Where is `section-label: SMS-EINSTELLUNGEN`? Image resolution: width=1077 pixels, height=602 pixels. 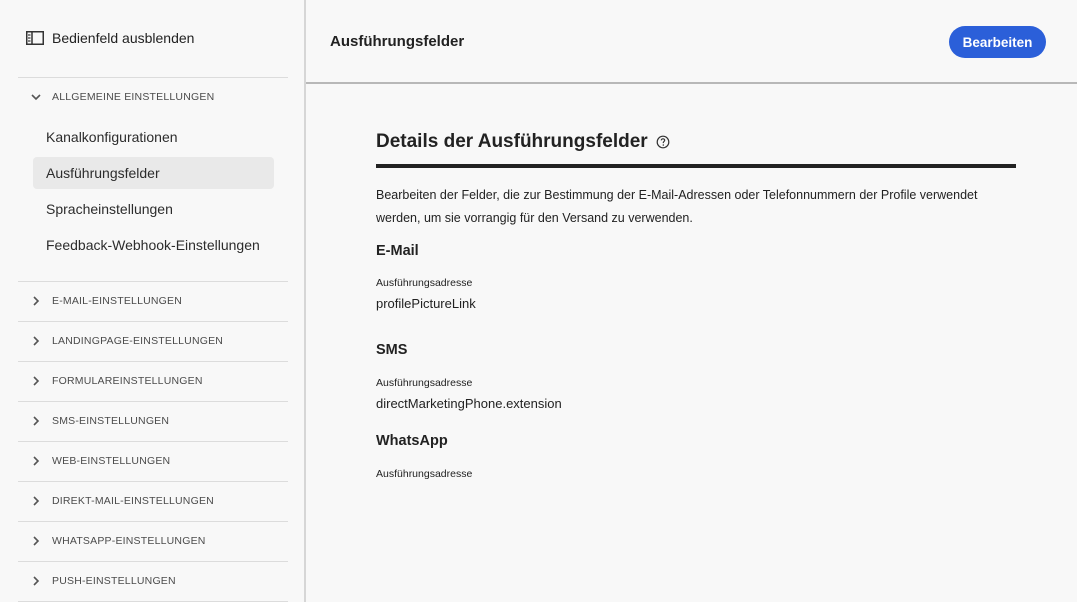 section-label: SMS-EINSTELLUNGEN is located at coordinates (111, 421).